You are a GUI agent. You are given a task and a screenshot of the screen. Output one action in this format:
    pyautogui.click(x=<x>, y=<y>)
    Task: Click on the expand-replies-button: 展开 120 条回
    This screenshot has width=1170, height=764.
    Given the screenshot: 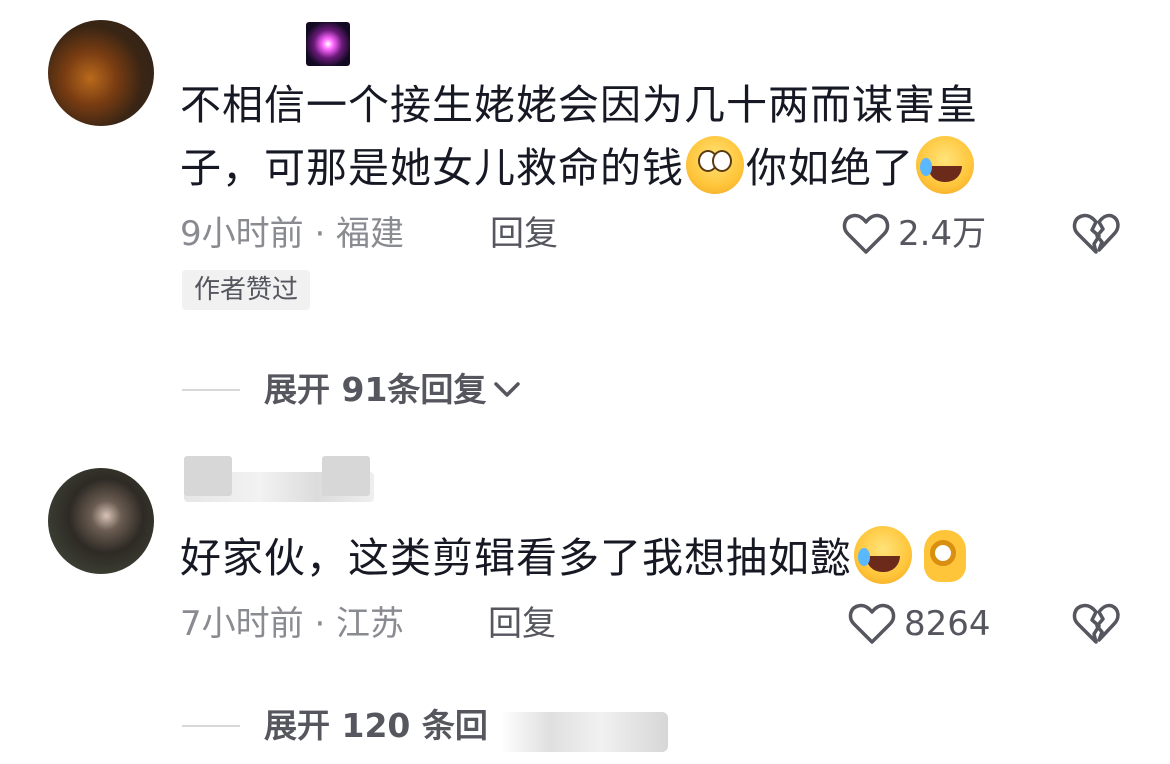 What is the action you would take?
    pyautogui.click(x=335, y=726)
    